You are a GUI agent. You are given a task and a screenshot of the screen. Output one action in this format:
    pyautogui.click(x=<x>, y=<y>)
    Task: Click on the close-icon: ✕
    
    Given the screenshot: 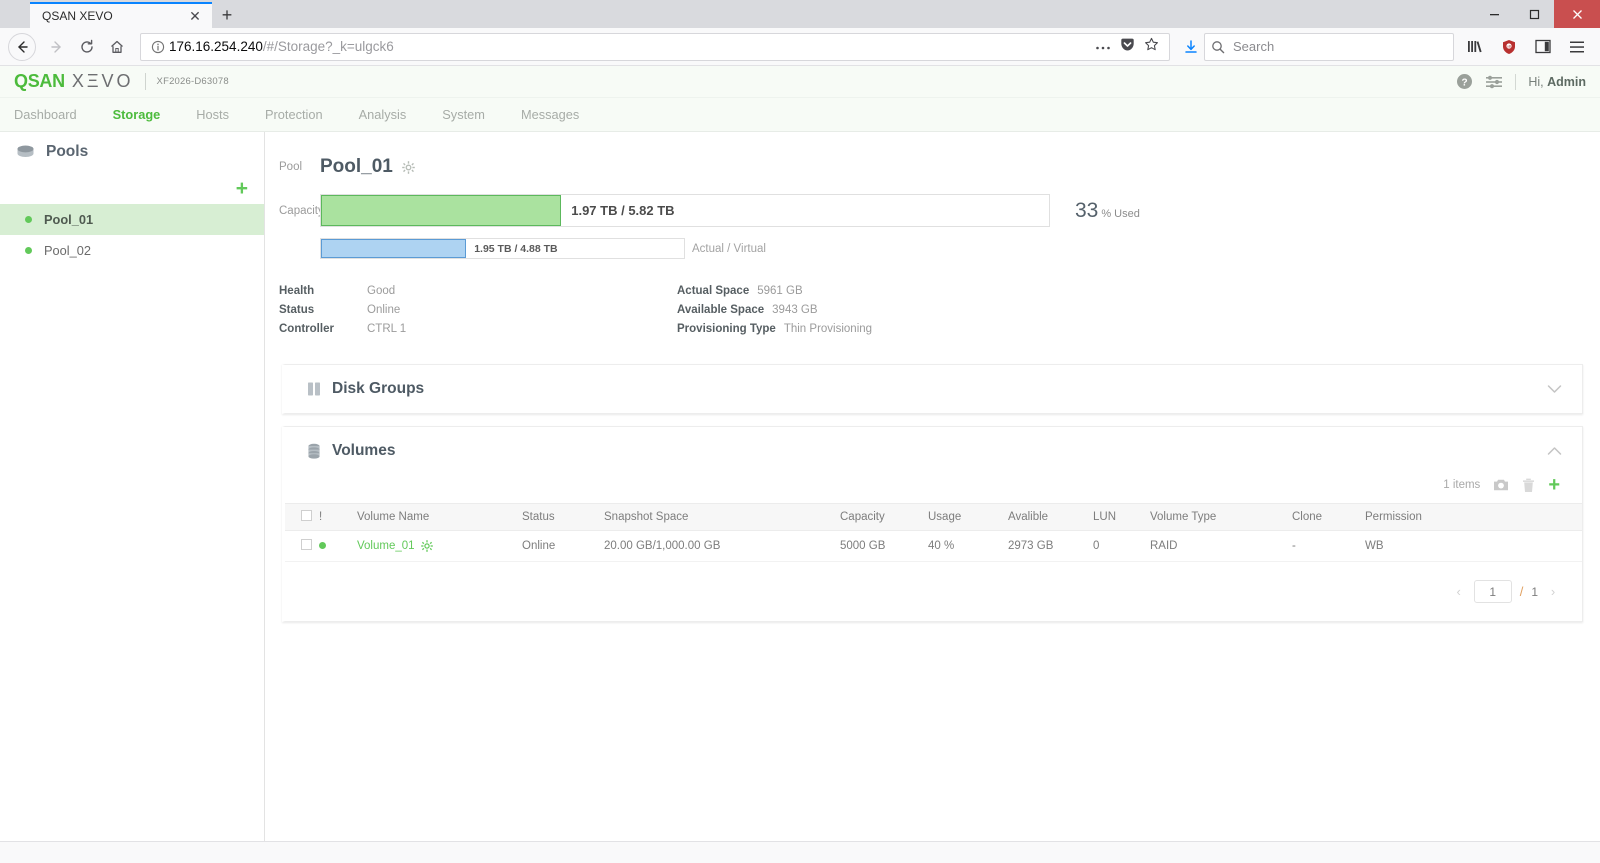 What is the action you would take?
    pyautogui.click(x=195, y=16)
    